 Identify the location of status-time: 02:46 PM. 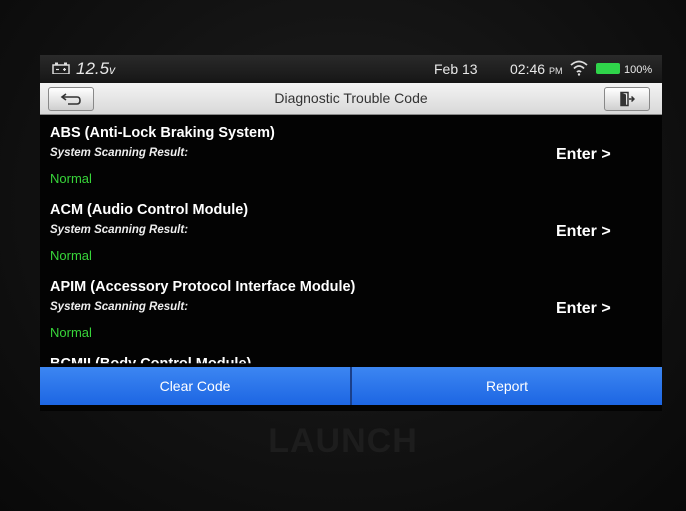
(536, 69).